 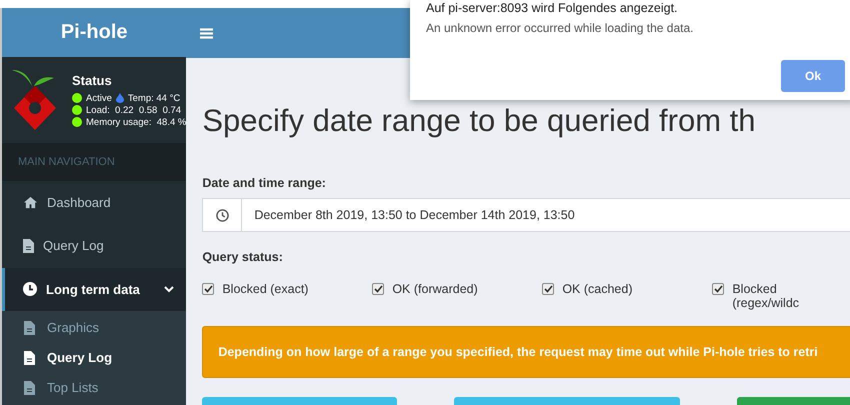 What do you see at coordinates (94, 33) in the screenshot?
I see `app-title: Pi-hole` at bounding box center [94, 33].